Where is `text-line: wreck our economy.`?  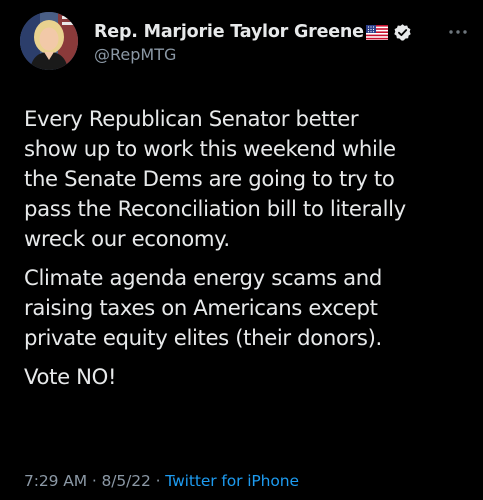 text-line: wreck our economy. is located at coordinates (127, 238).